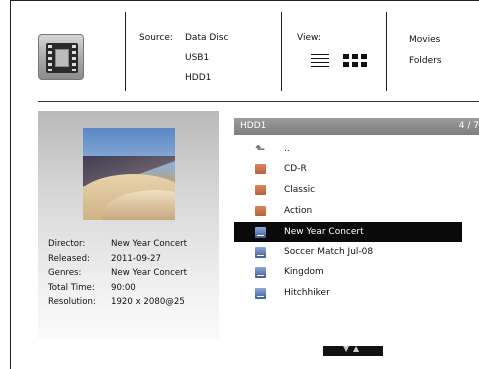  What do you see at coordinates (295, 169) in the screenshot?
I see `list-item-label: CD-R` at bounding box center [295, 169].